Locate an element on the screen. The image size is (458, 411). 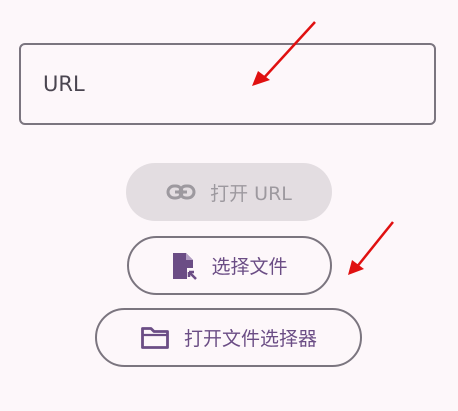
open-url-button: 打开 URL is located at coordinates (229, 192).